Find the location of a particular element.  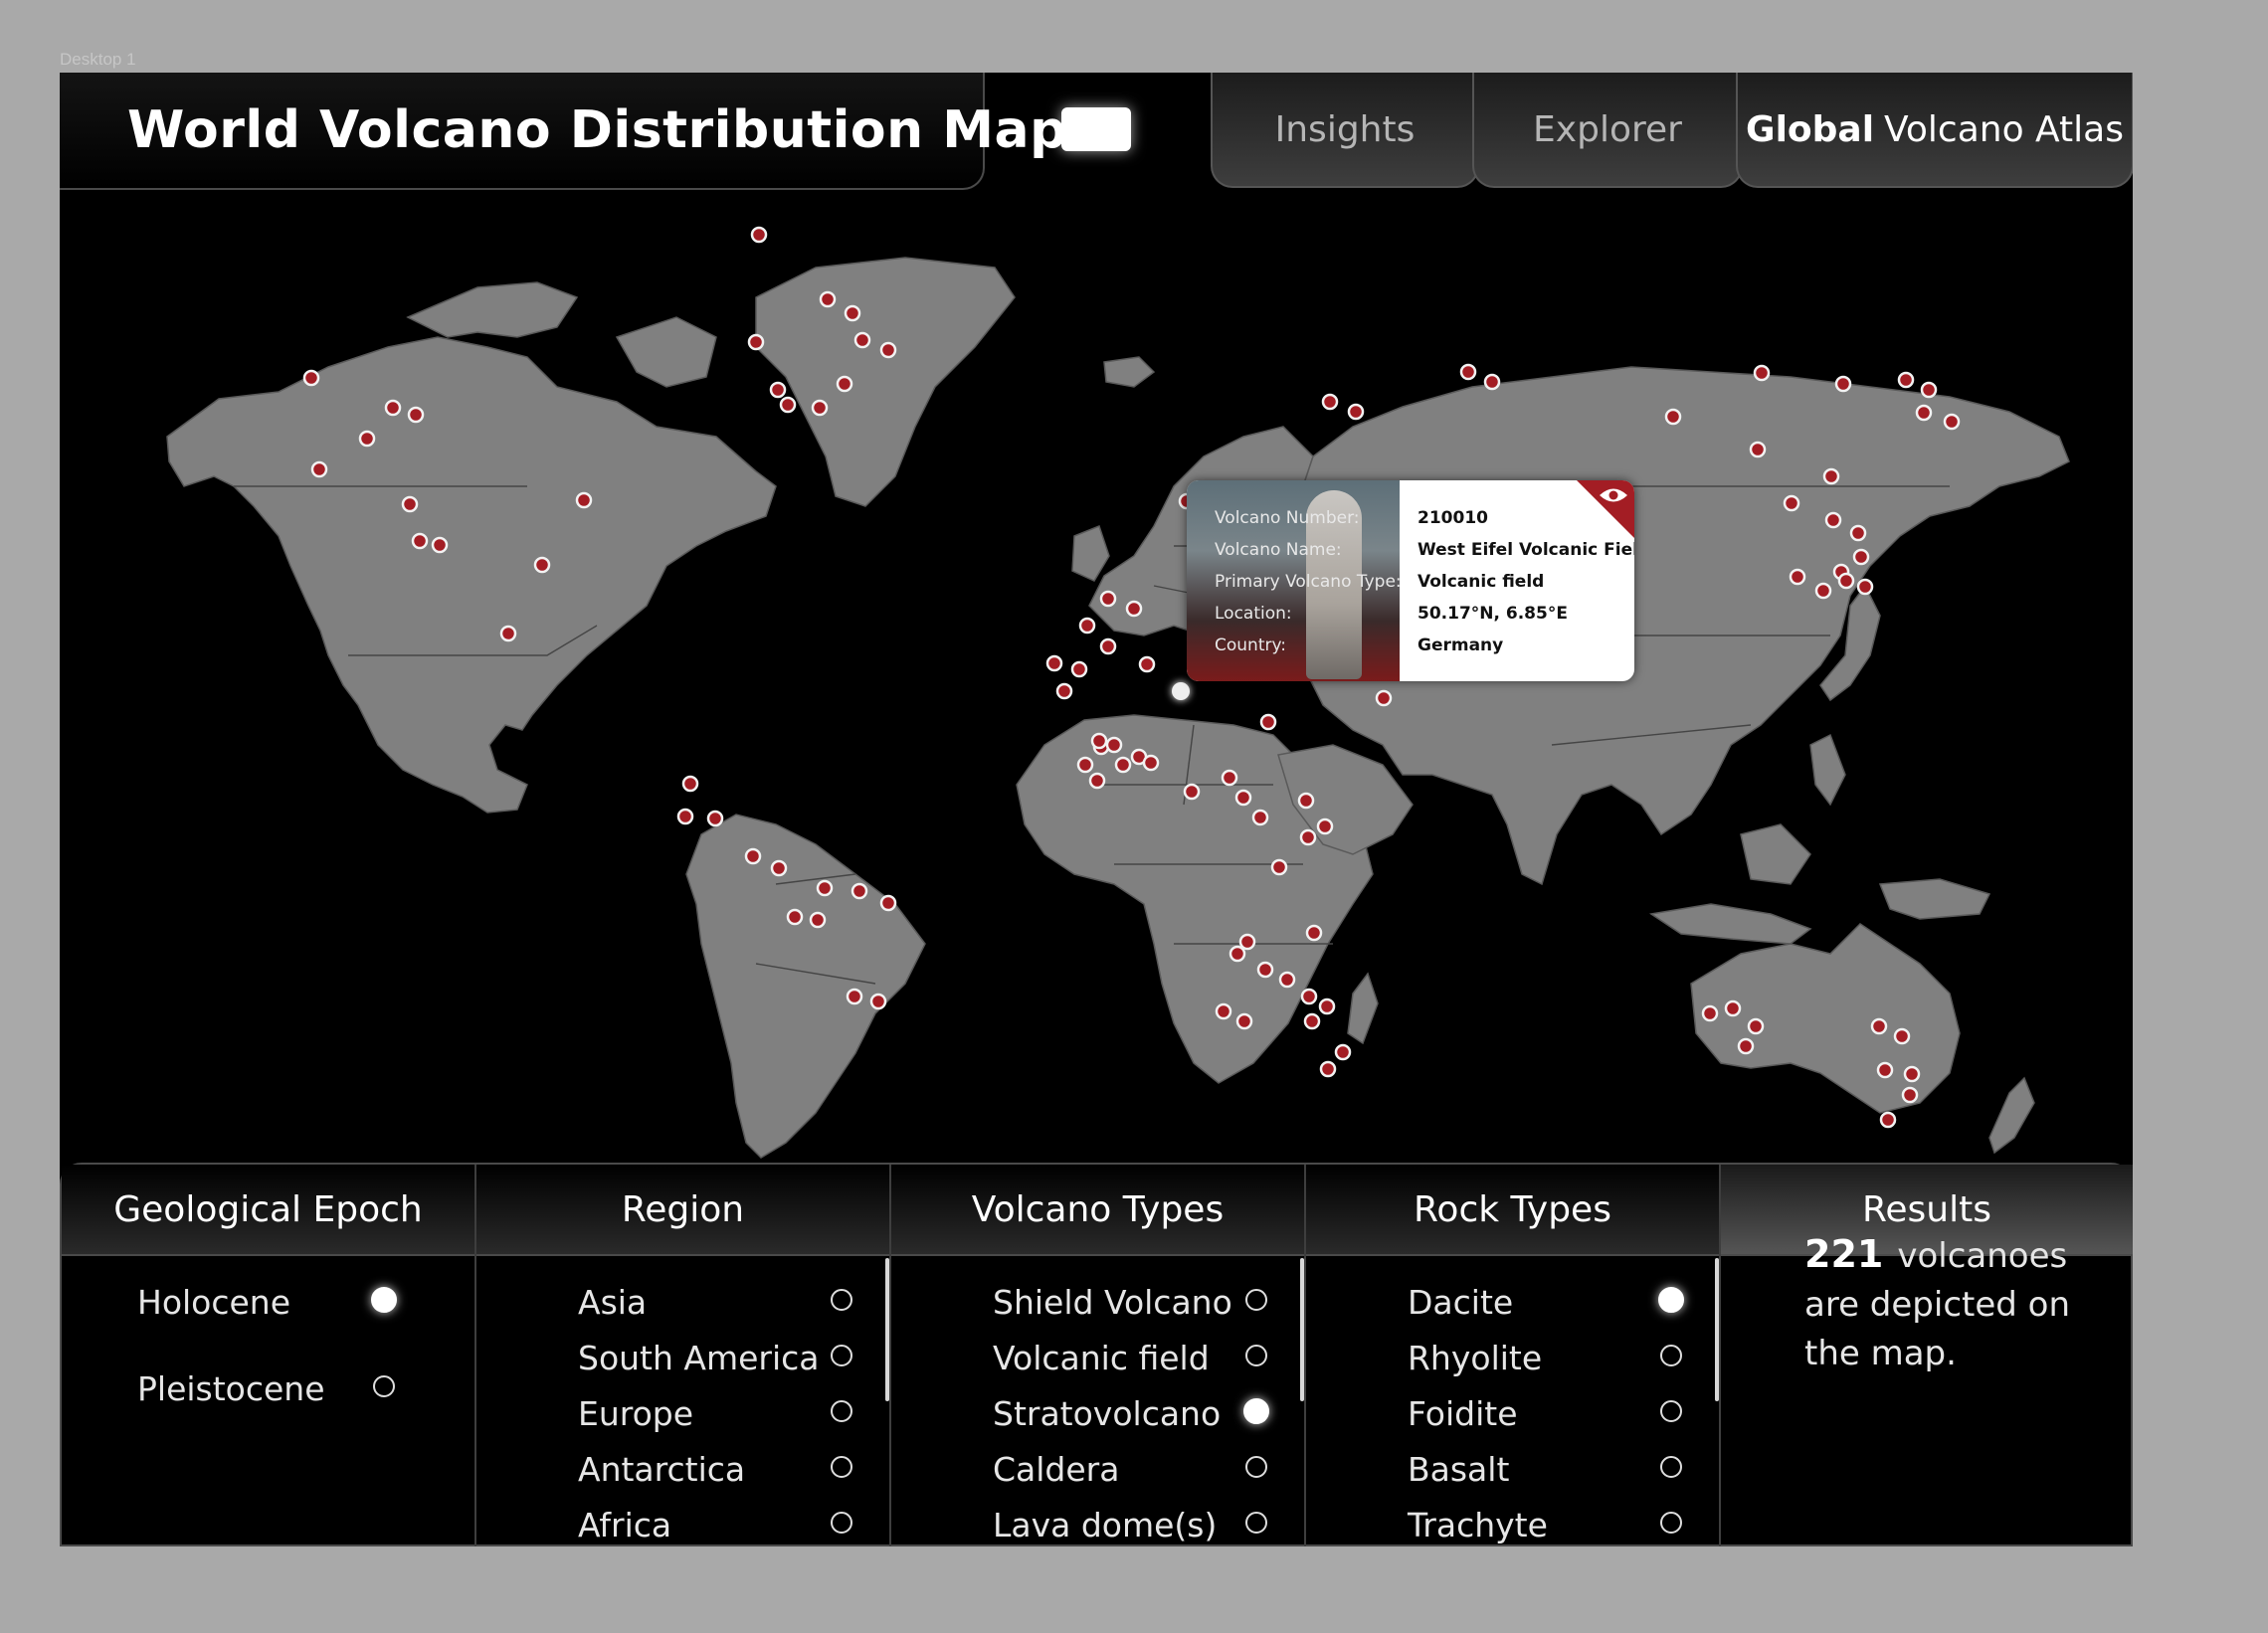

tab-global-volcano-atlas: Global Volcano Atlas is located at coordinates (1935, 130).